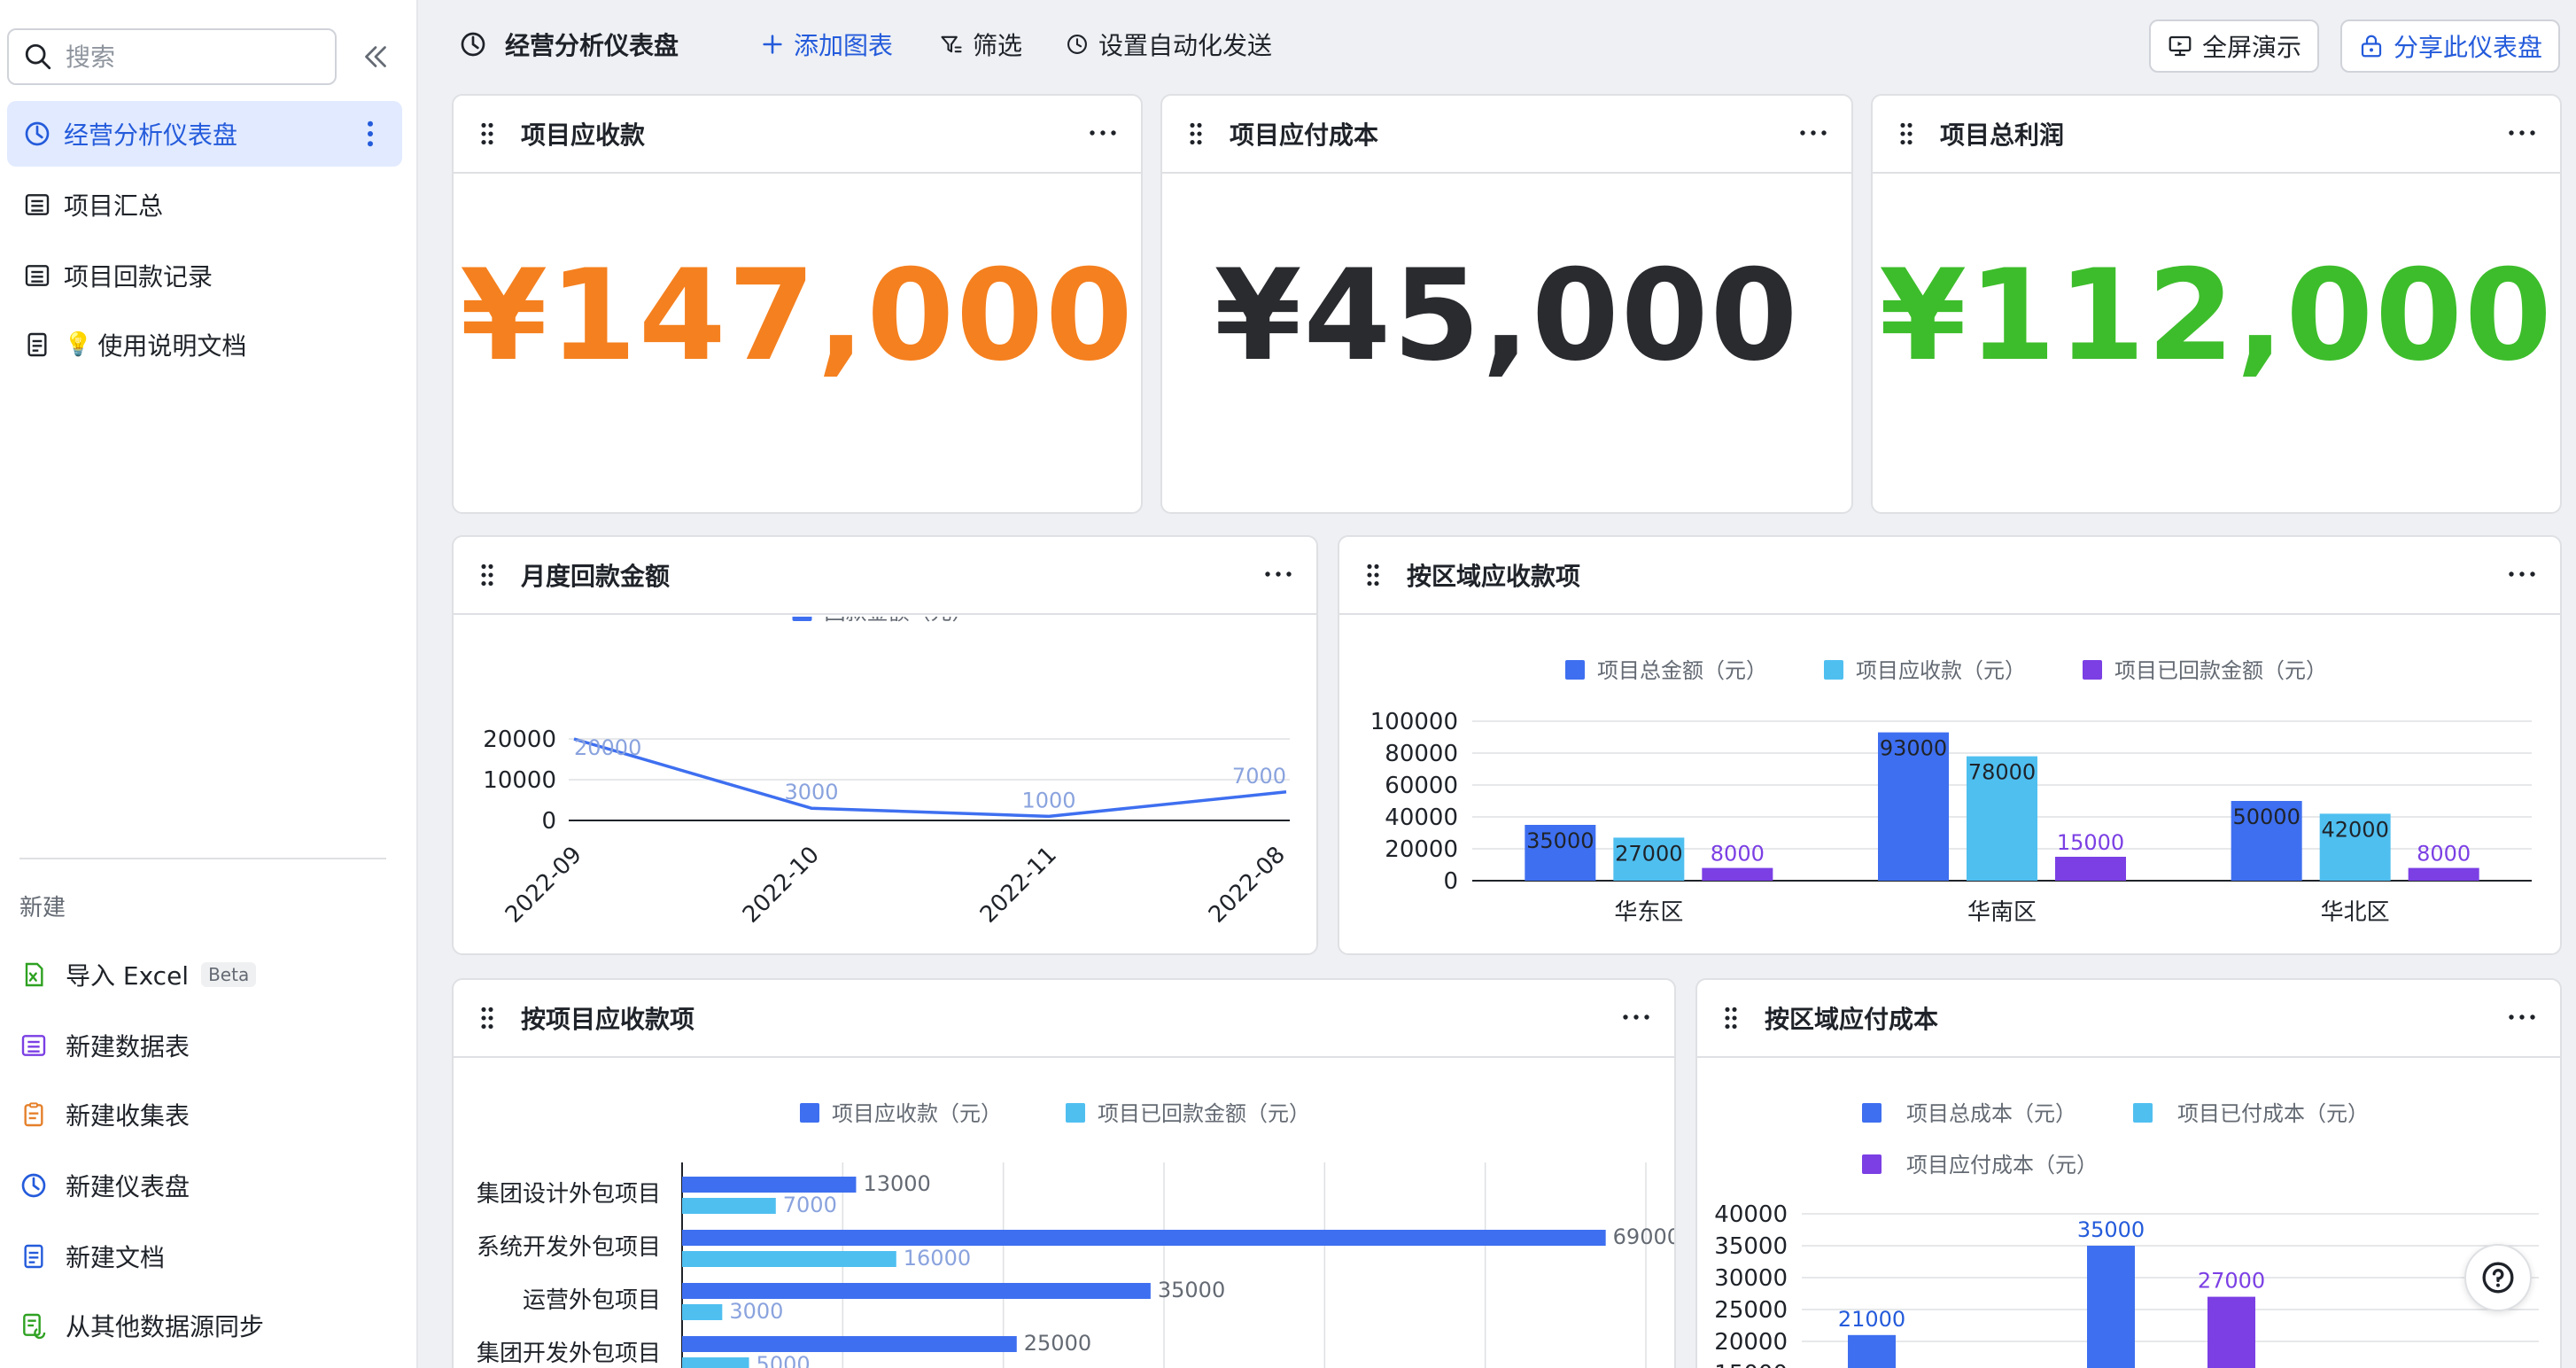 Image resolution: width=2576 pixels, height=1368 pixels. I want to click on y-tick-label: 系统开发外包项目, so click(569, 1247).